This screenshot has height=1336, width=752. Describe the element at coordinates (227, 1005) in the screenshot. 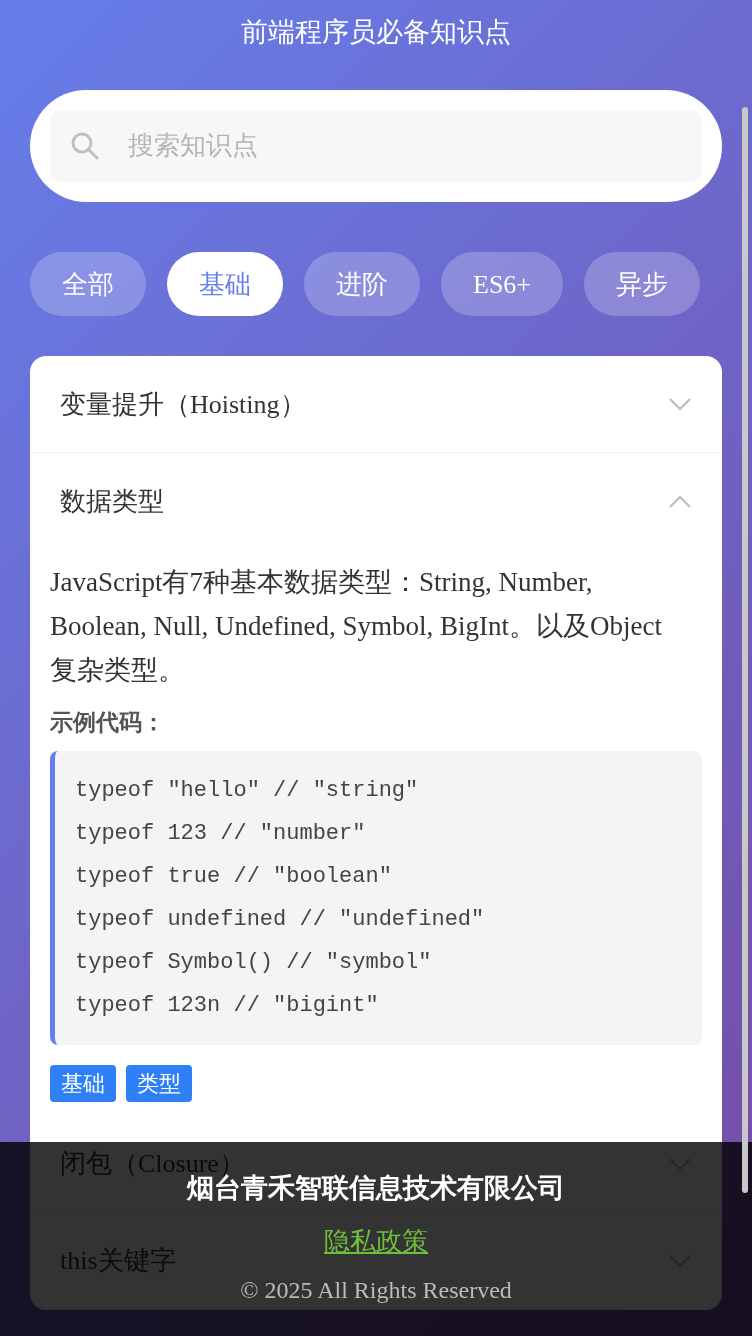

I see `code-line: typeof 123n // "bigint"` at that location.